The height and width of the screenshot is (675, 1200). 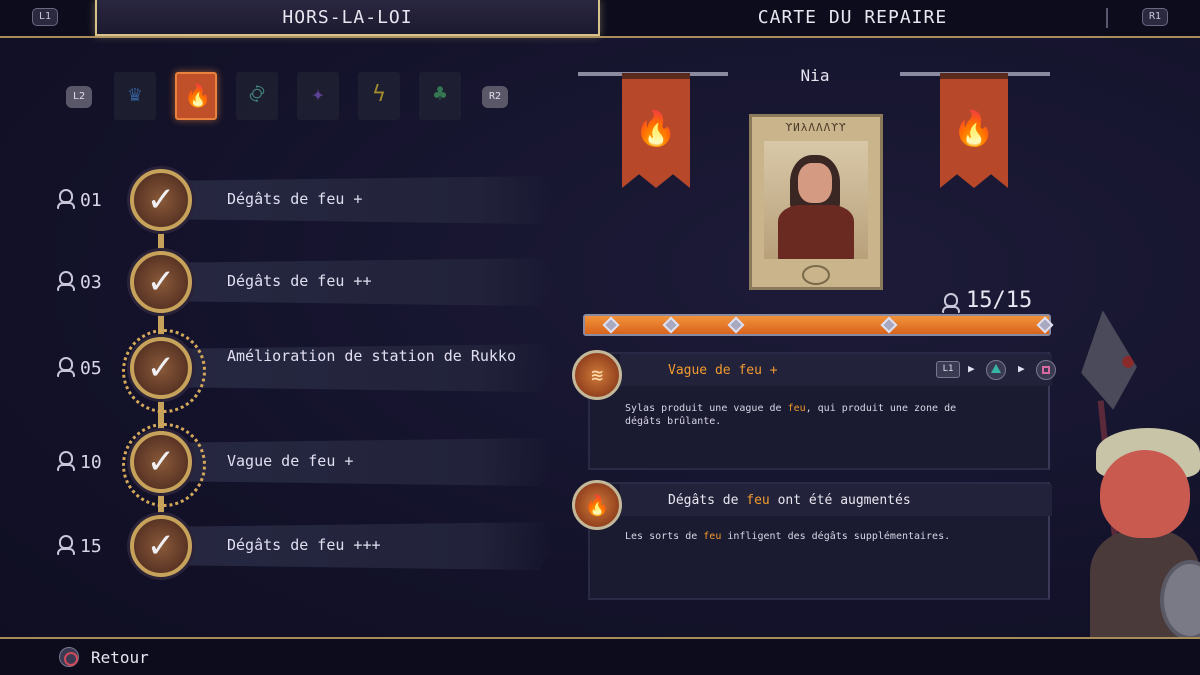 I want to click on lightning-icon: ϟ, so click(x=379, y=94).